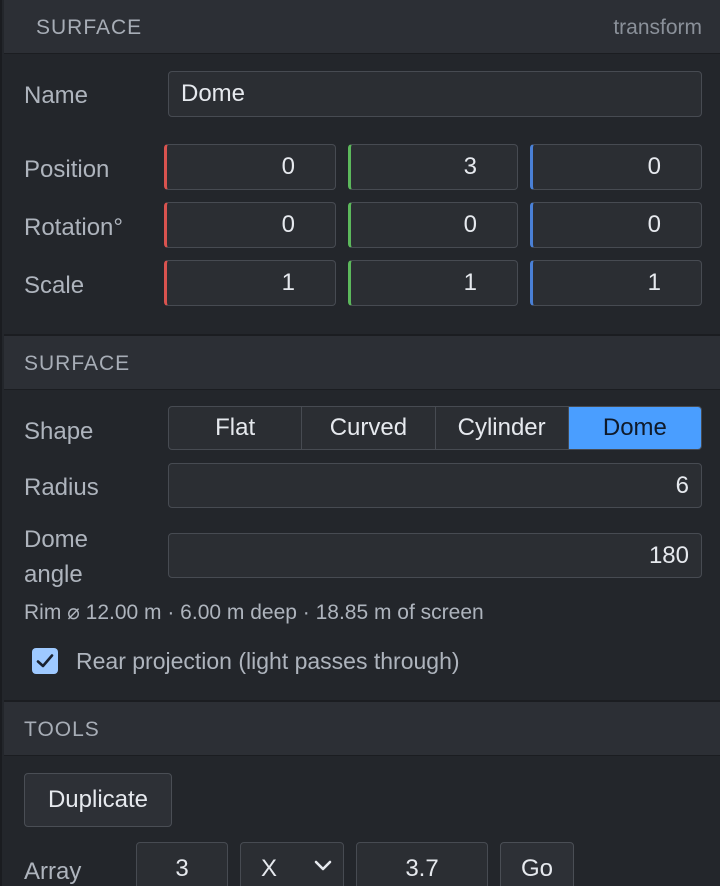 The height and width of the screenshot is (886, 720). Describe the element at coordinates (250, 167) in the screenshot. I see `position-x-input: 0` at that location.